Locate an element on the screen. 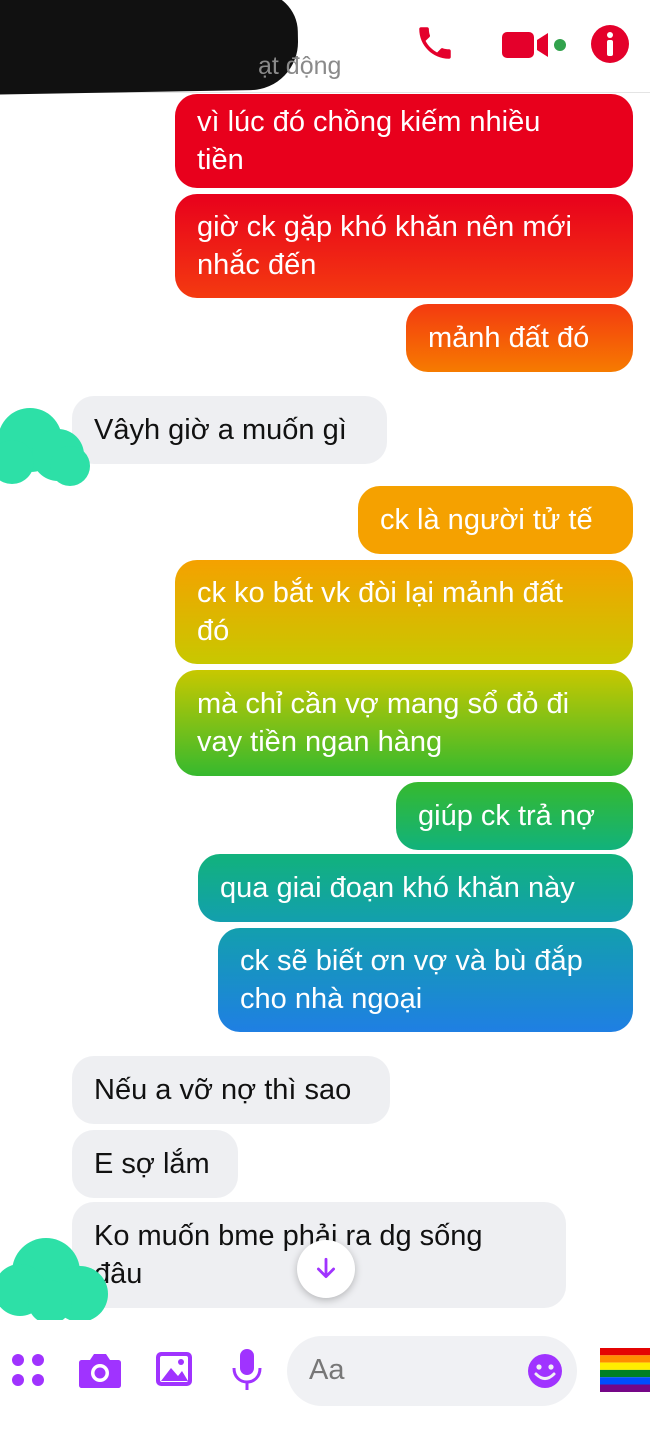 The width and height of the screenshot is (650, 1444). message-bubble-sent: qua giai đoạn khó khăn này is located at coordinates (415, 888).